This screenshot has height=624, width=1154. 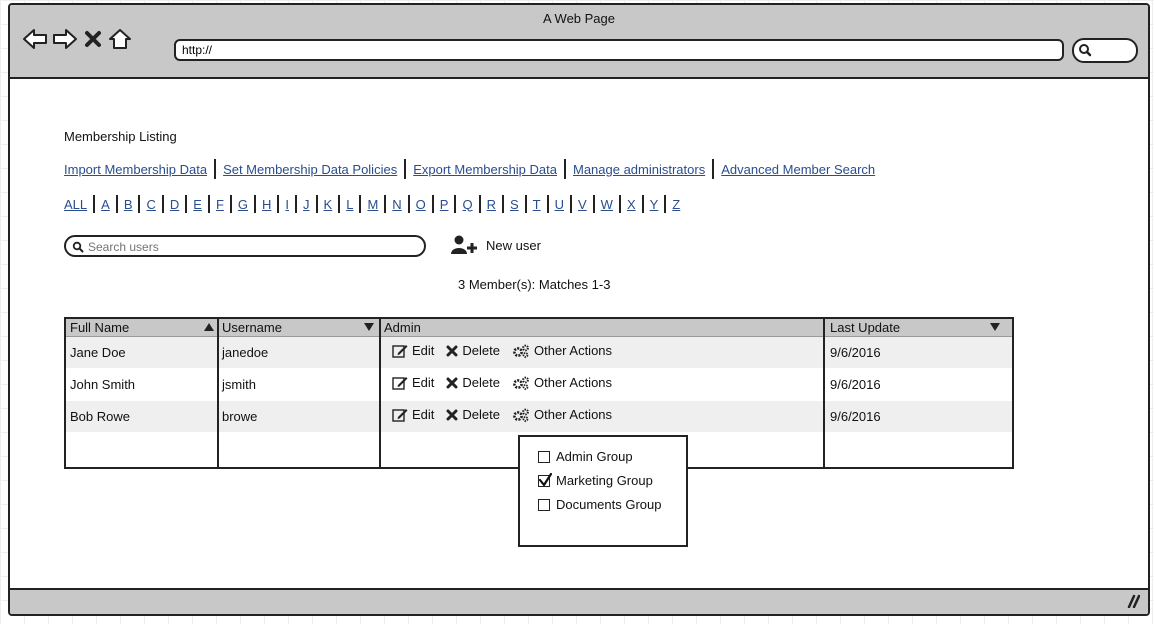 What do you see at coordinates (328, 204) in the screenshot?
I see `letter-filter-k: K` at bounding box center [328, 204].